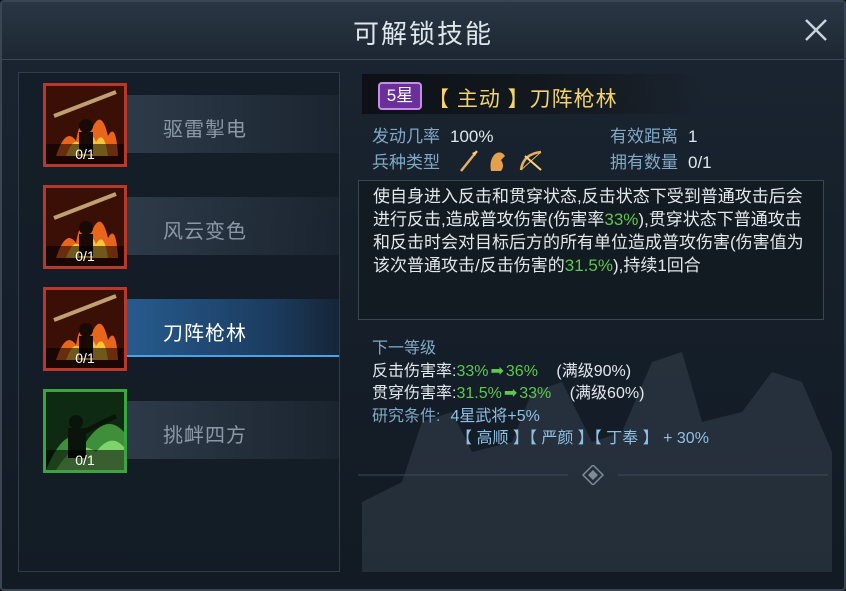 This screenshot has height=591, width=846. I want to click on pierce-max: (满级60%), so click(607, 393).